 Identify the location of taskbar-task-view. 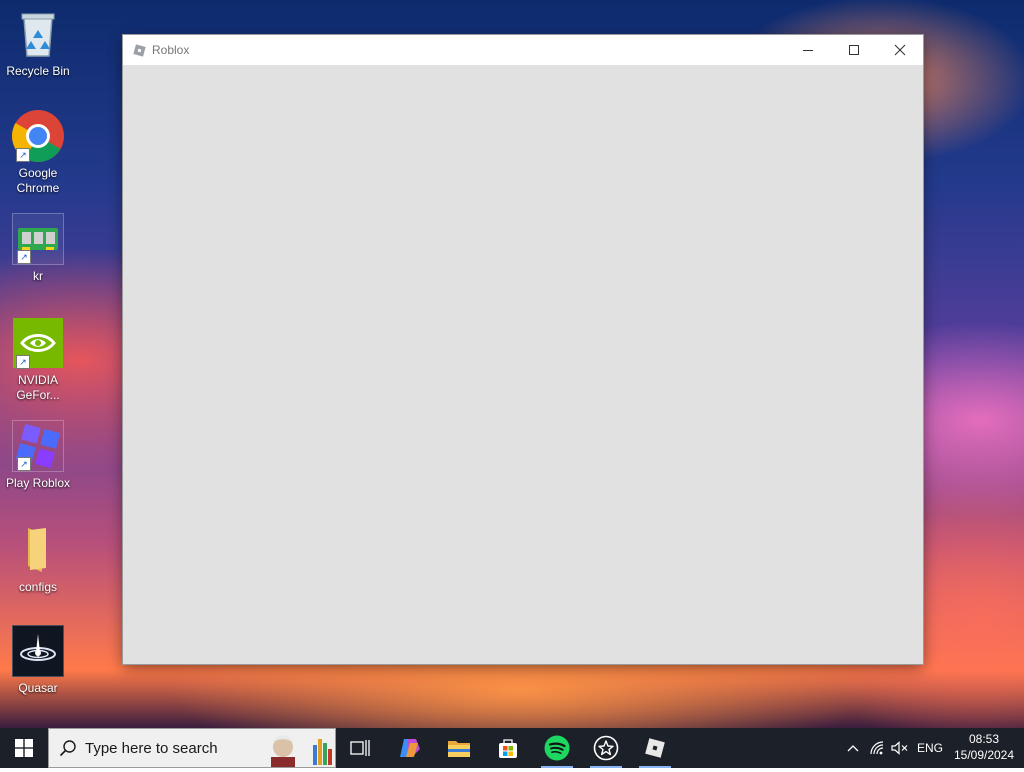
(360, 748).